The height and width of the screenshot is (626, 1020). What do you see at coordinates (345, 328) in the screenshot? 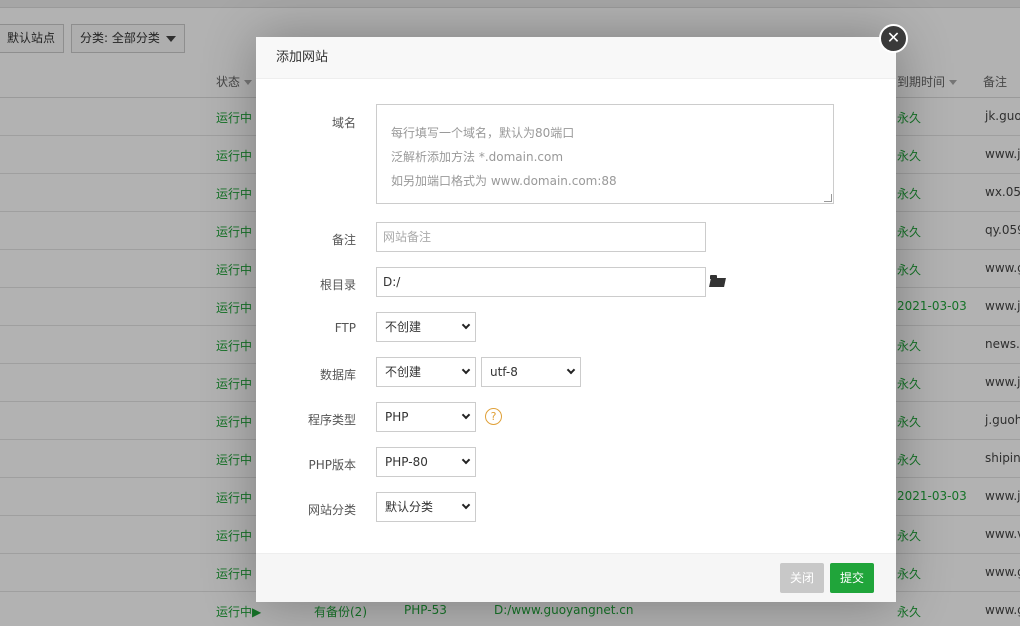
I see `ftp-label: FTP` at bounding box center [345, 328].